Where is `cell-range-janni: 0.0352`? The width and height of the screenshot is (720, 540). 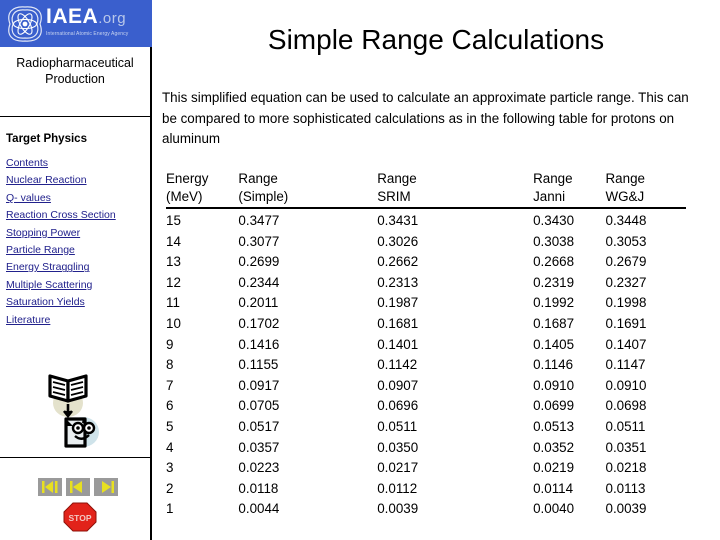
cell-range-janni: 0.0352 is located at coordinates (554, 447).